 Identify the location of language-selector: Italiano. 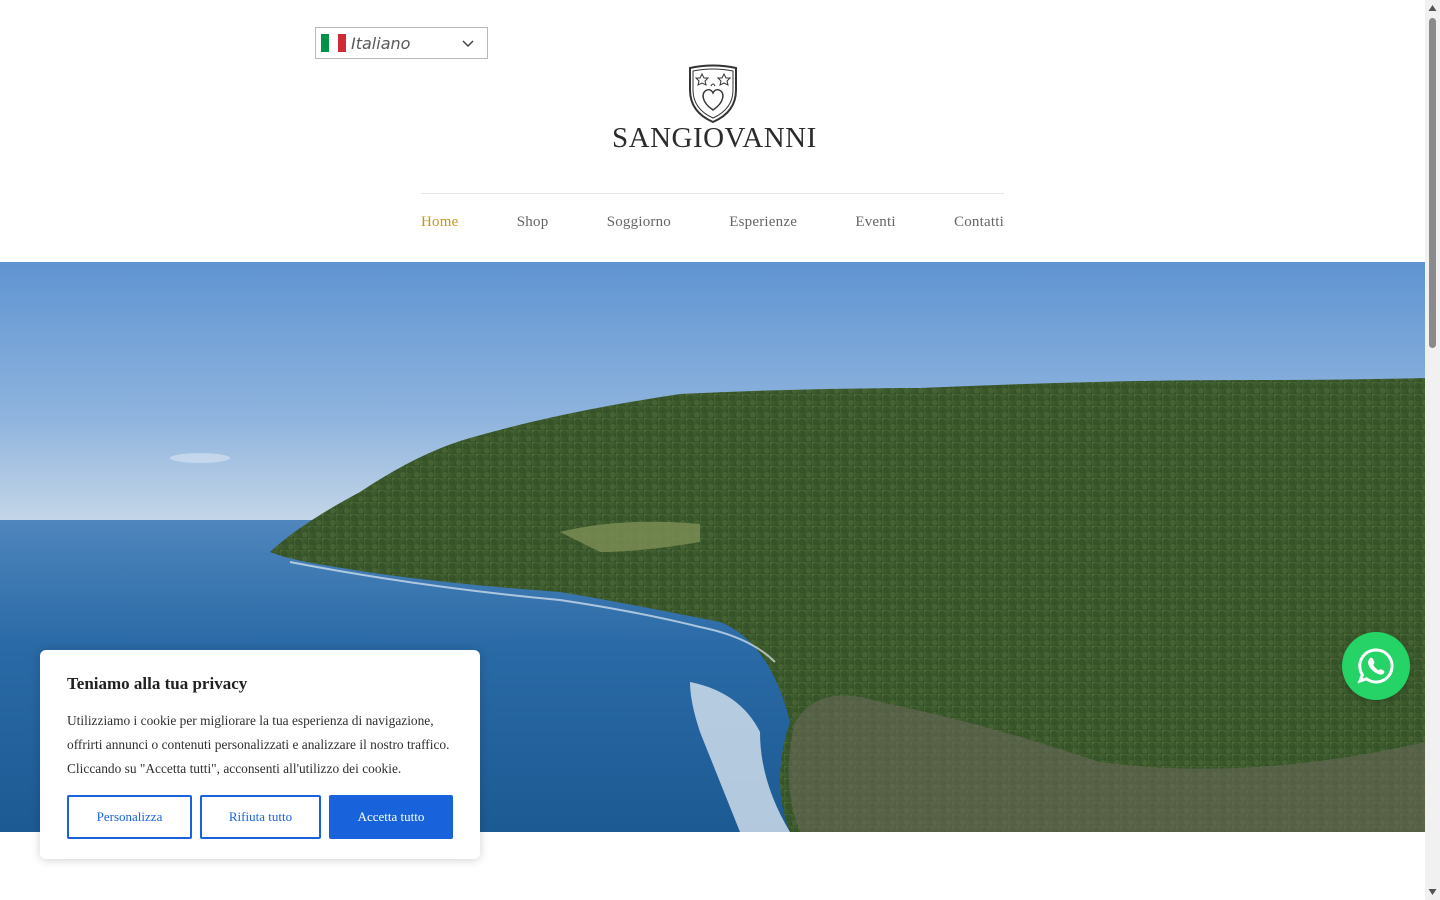
(401, 43).